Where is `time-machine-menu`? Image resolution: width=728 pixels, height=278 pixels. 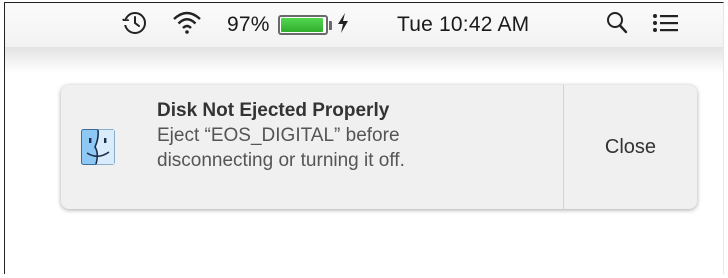
time-machine-menu is located at coordinates (134, 25).